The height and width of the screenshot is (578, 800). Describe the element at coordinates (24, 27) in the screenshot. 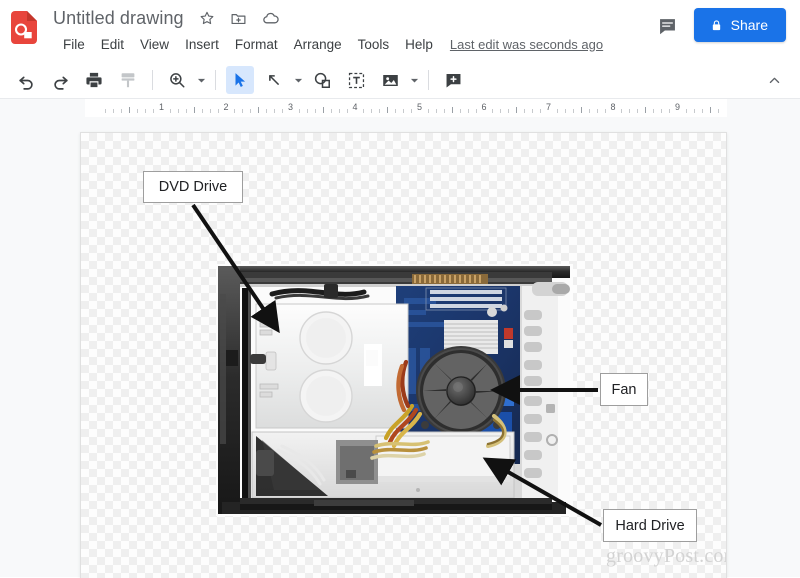

I see `google-drawings-logo` at that location.